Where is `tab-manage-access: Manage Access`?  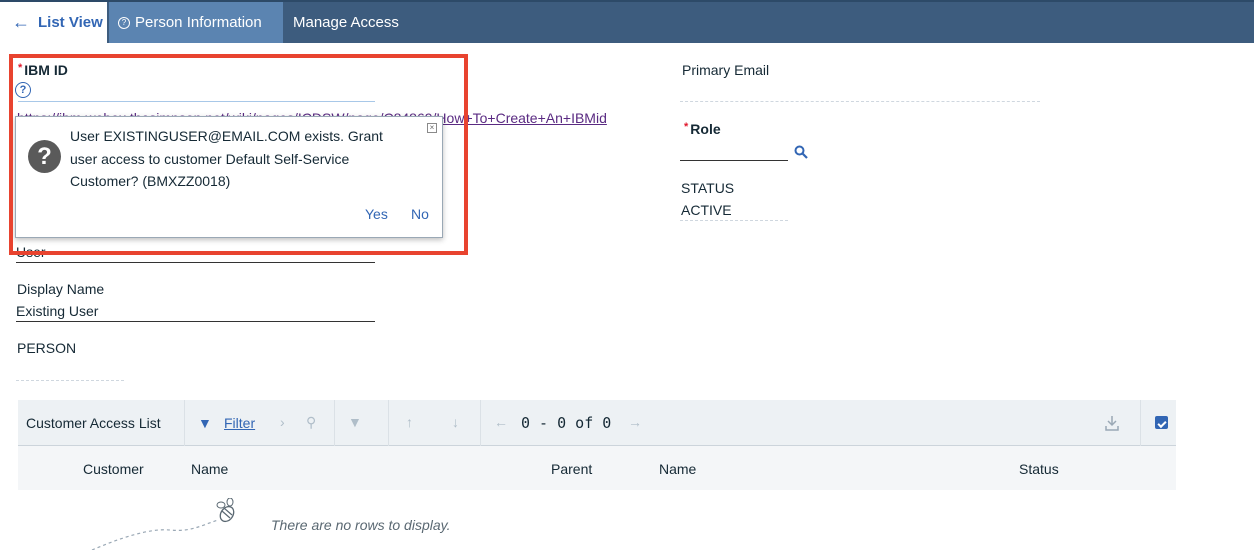 tab-manage-access: Manage Access is located at coordinates (348, 22).